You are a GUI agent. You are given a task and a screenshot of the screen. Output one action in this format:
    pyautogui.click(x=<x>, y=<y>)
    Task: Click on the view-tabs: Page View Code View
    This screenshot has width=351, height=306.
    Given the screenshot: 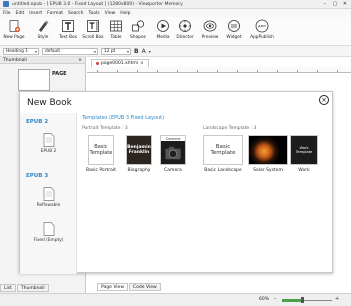 What is the action you would take?
    pyautogui.click(x=129, y=287)
    